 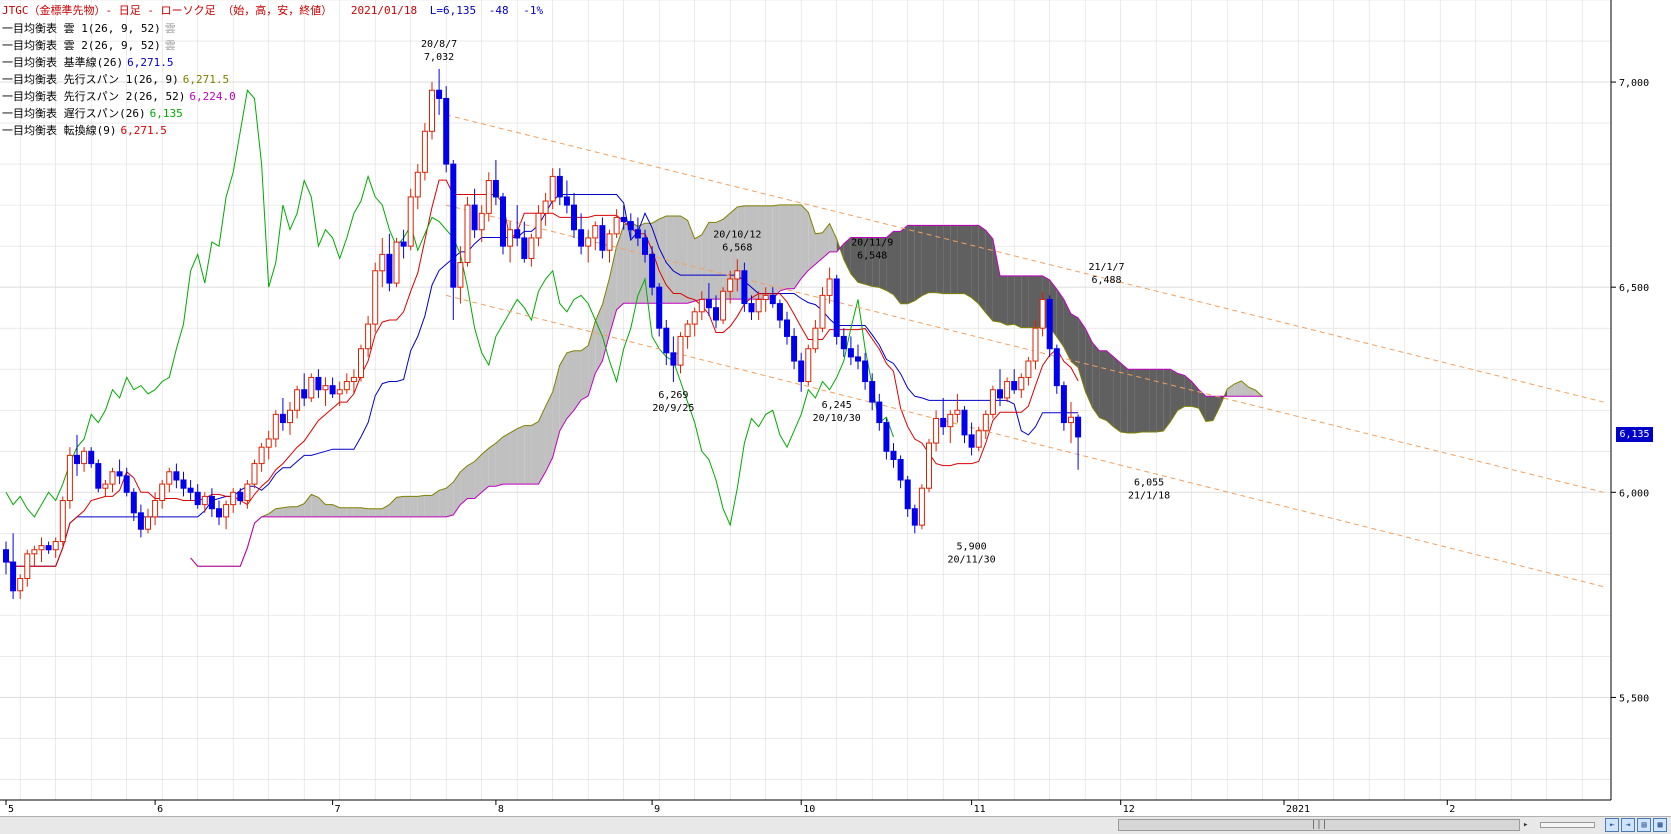 What do you see at coordinates (92, 113) in the screenshot?
I see `legend-item: 一目均衡表 遅行スパン(26) 6,135` at bounding box center [92, 113].